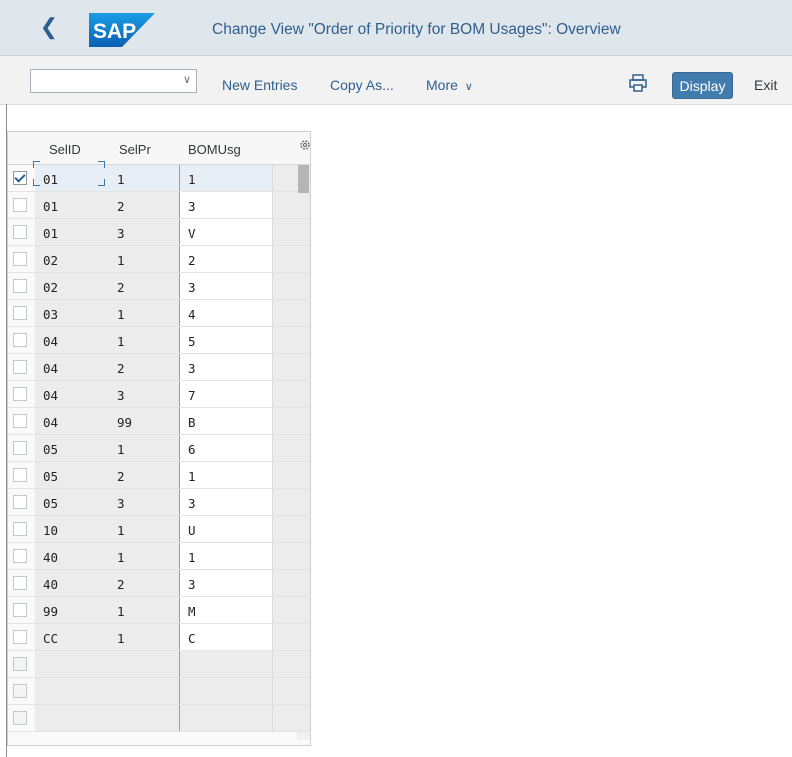 This screenshot has height=757, width=792. Describe the element at coordinates (214, 149) in the screenshot. I see `column-header-bomusg: BOMUsg` at that location.